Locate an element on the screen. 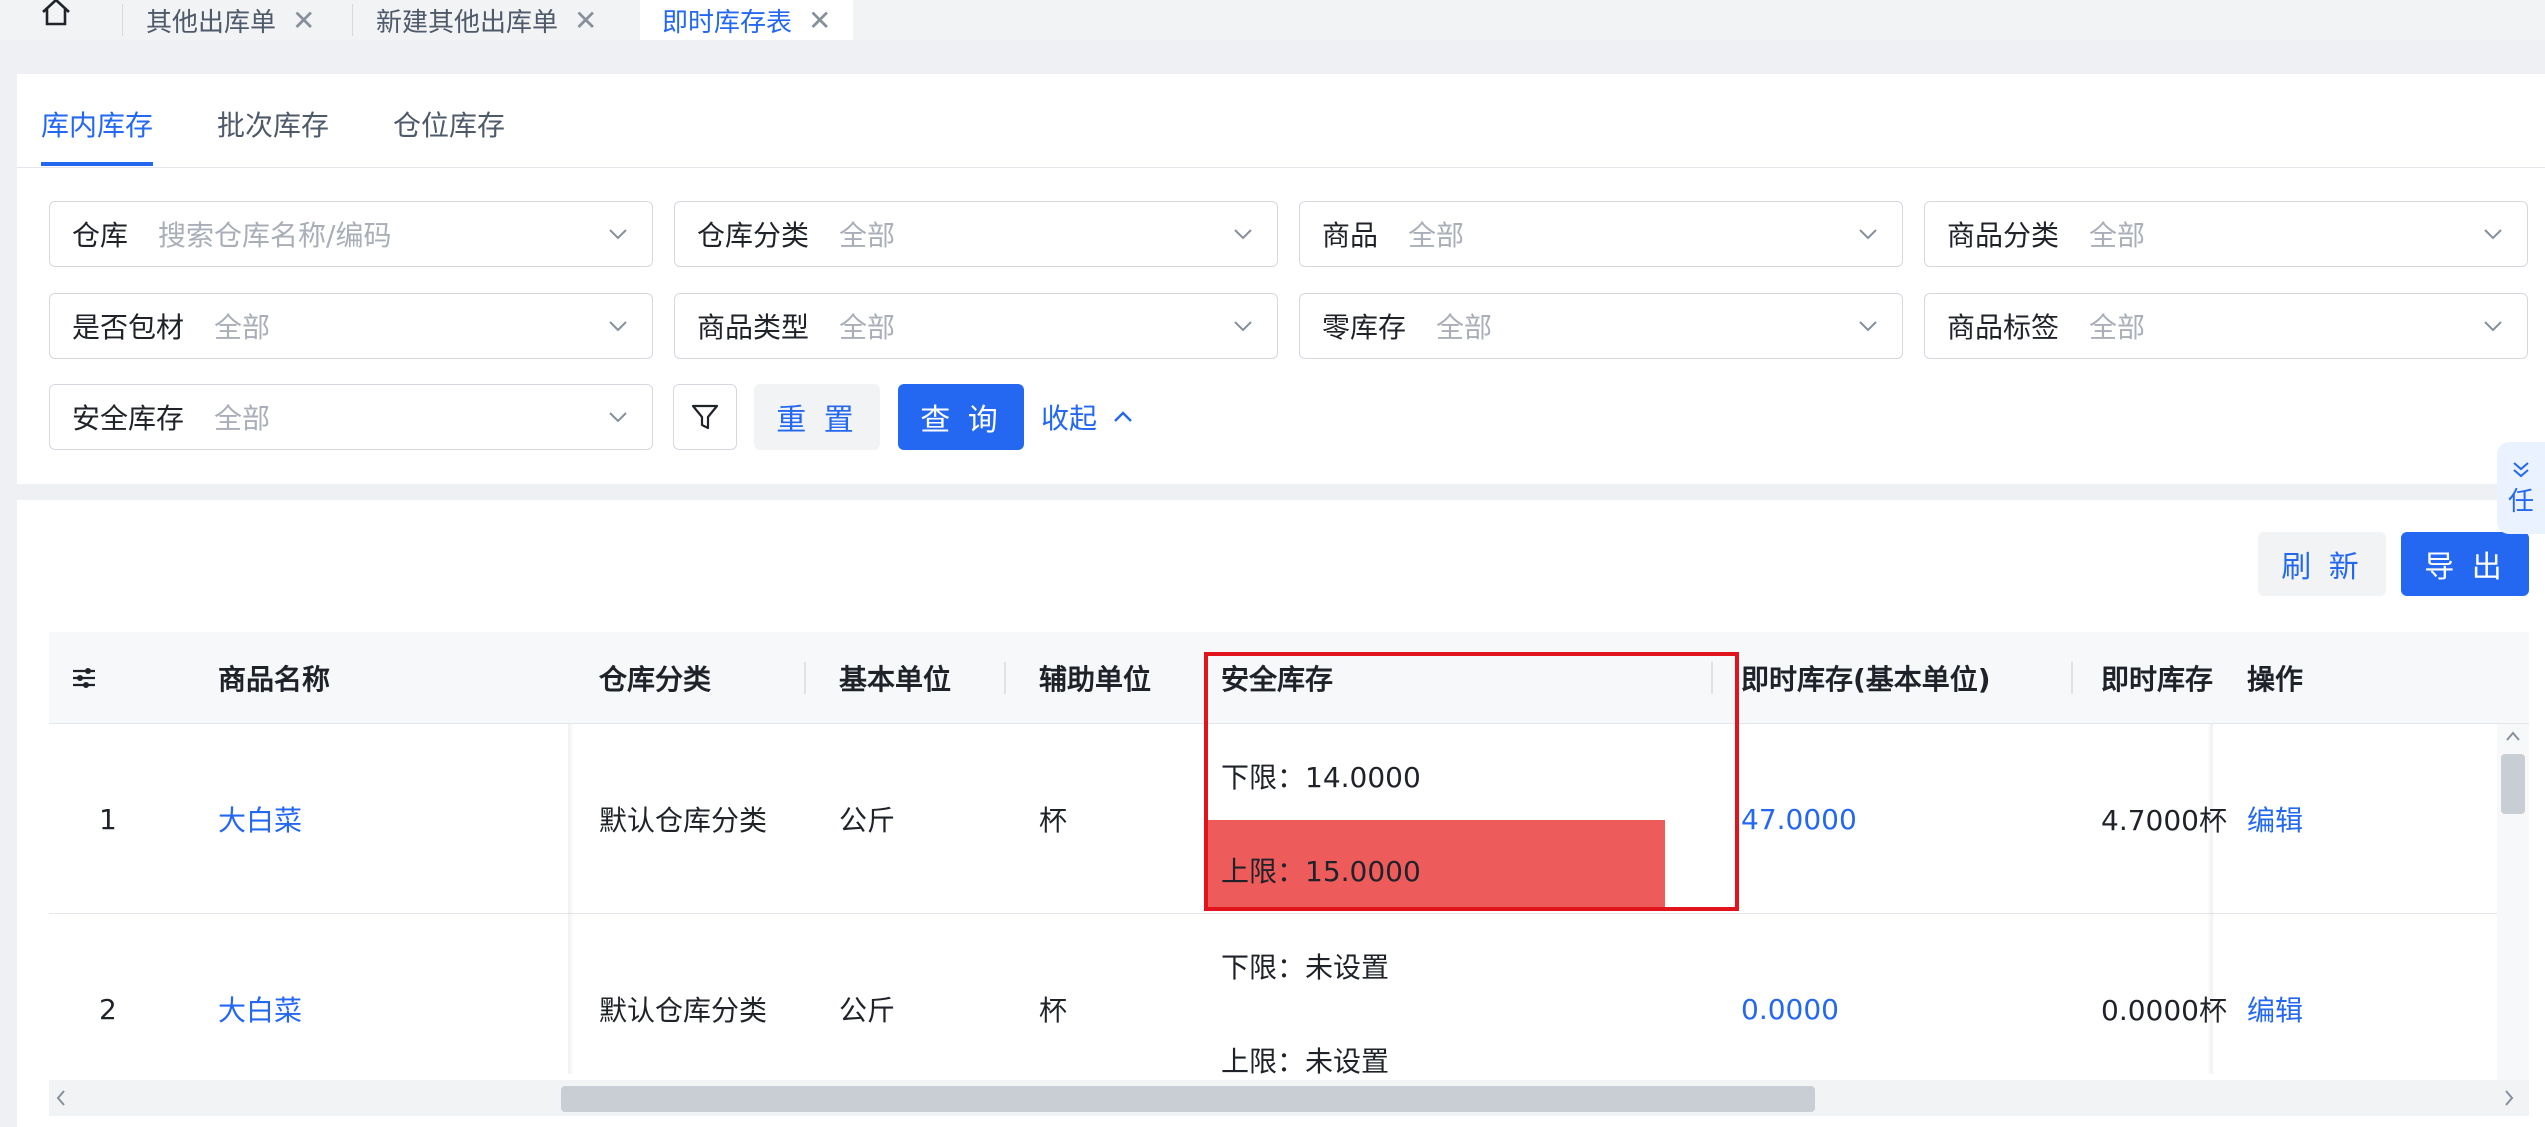 The image size is (2545, 1127). product-category-select: 商品分类 全部 is located at coordinates (2226, 234).